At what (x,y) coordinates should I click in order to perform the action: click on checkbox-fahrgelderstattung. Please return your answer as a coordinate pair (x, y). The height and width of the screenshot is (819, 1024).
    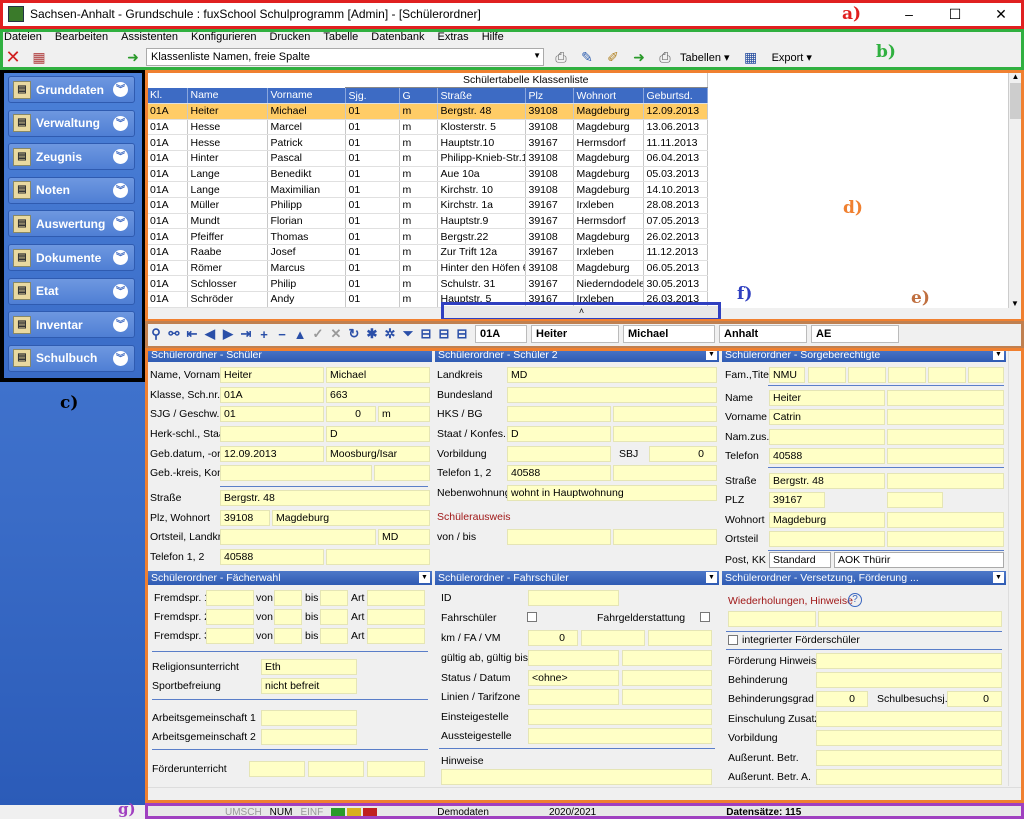
    Looking at the image, I should click on (705, 617).